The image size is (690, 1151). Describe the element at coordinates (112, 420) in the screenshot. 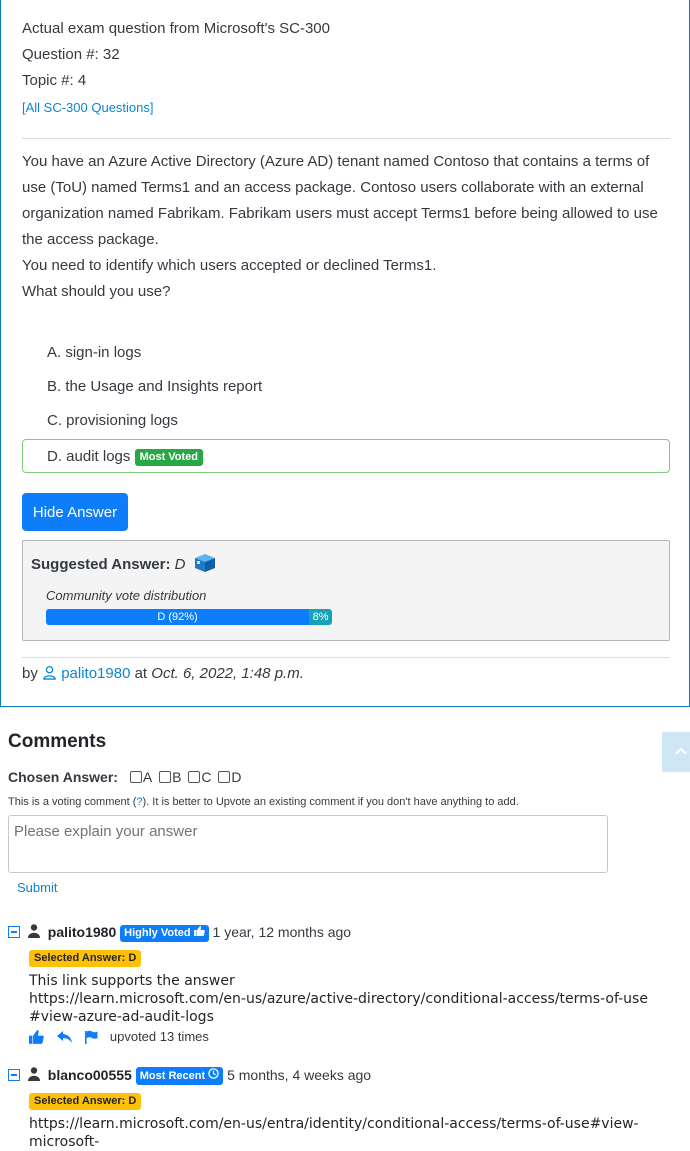

I see `choice-label: C. provisioning logs` at that location.